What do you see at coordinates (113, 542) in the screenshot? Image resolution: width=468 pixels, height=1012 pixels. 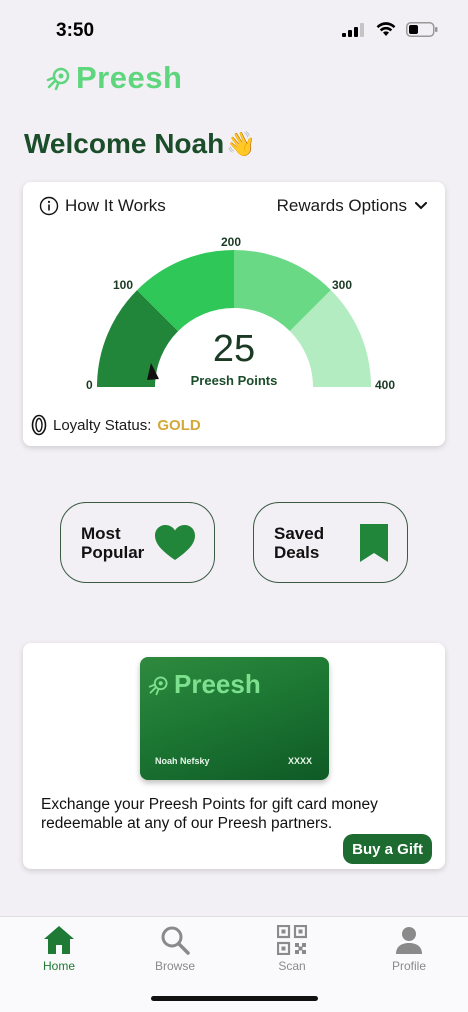 I see `most-popular-label: Most Popular` at bounding box center [113, 542].